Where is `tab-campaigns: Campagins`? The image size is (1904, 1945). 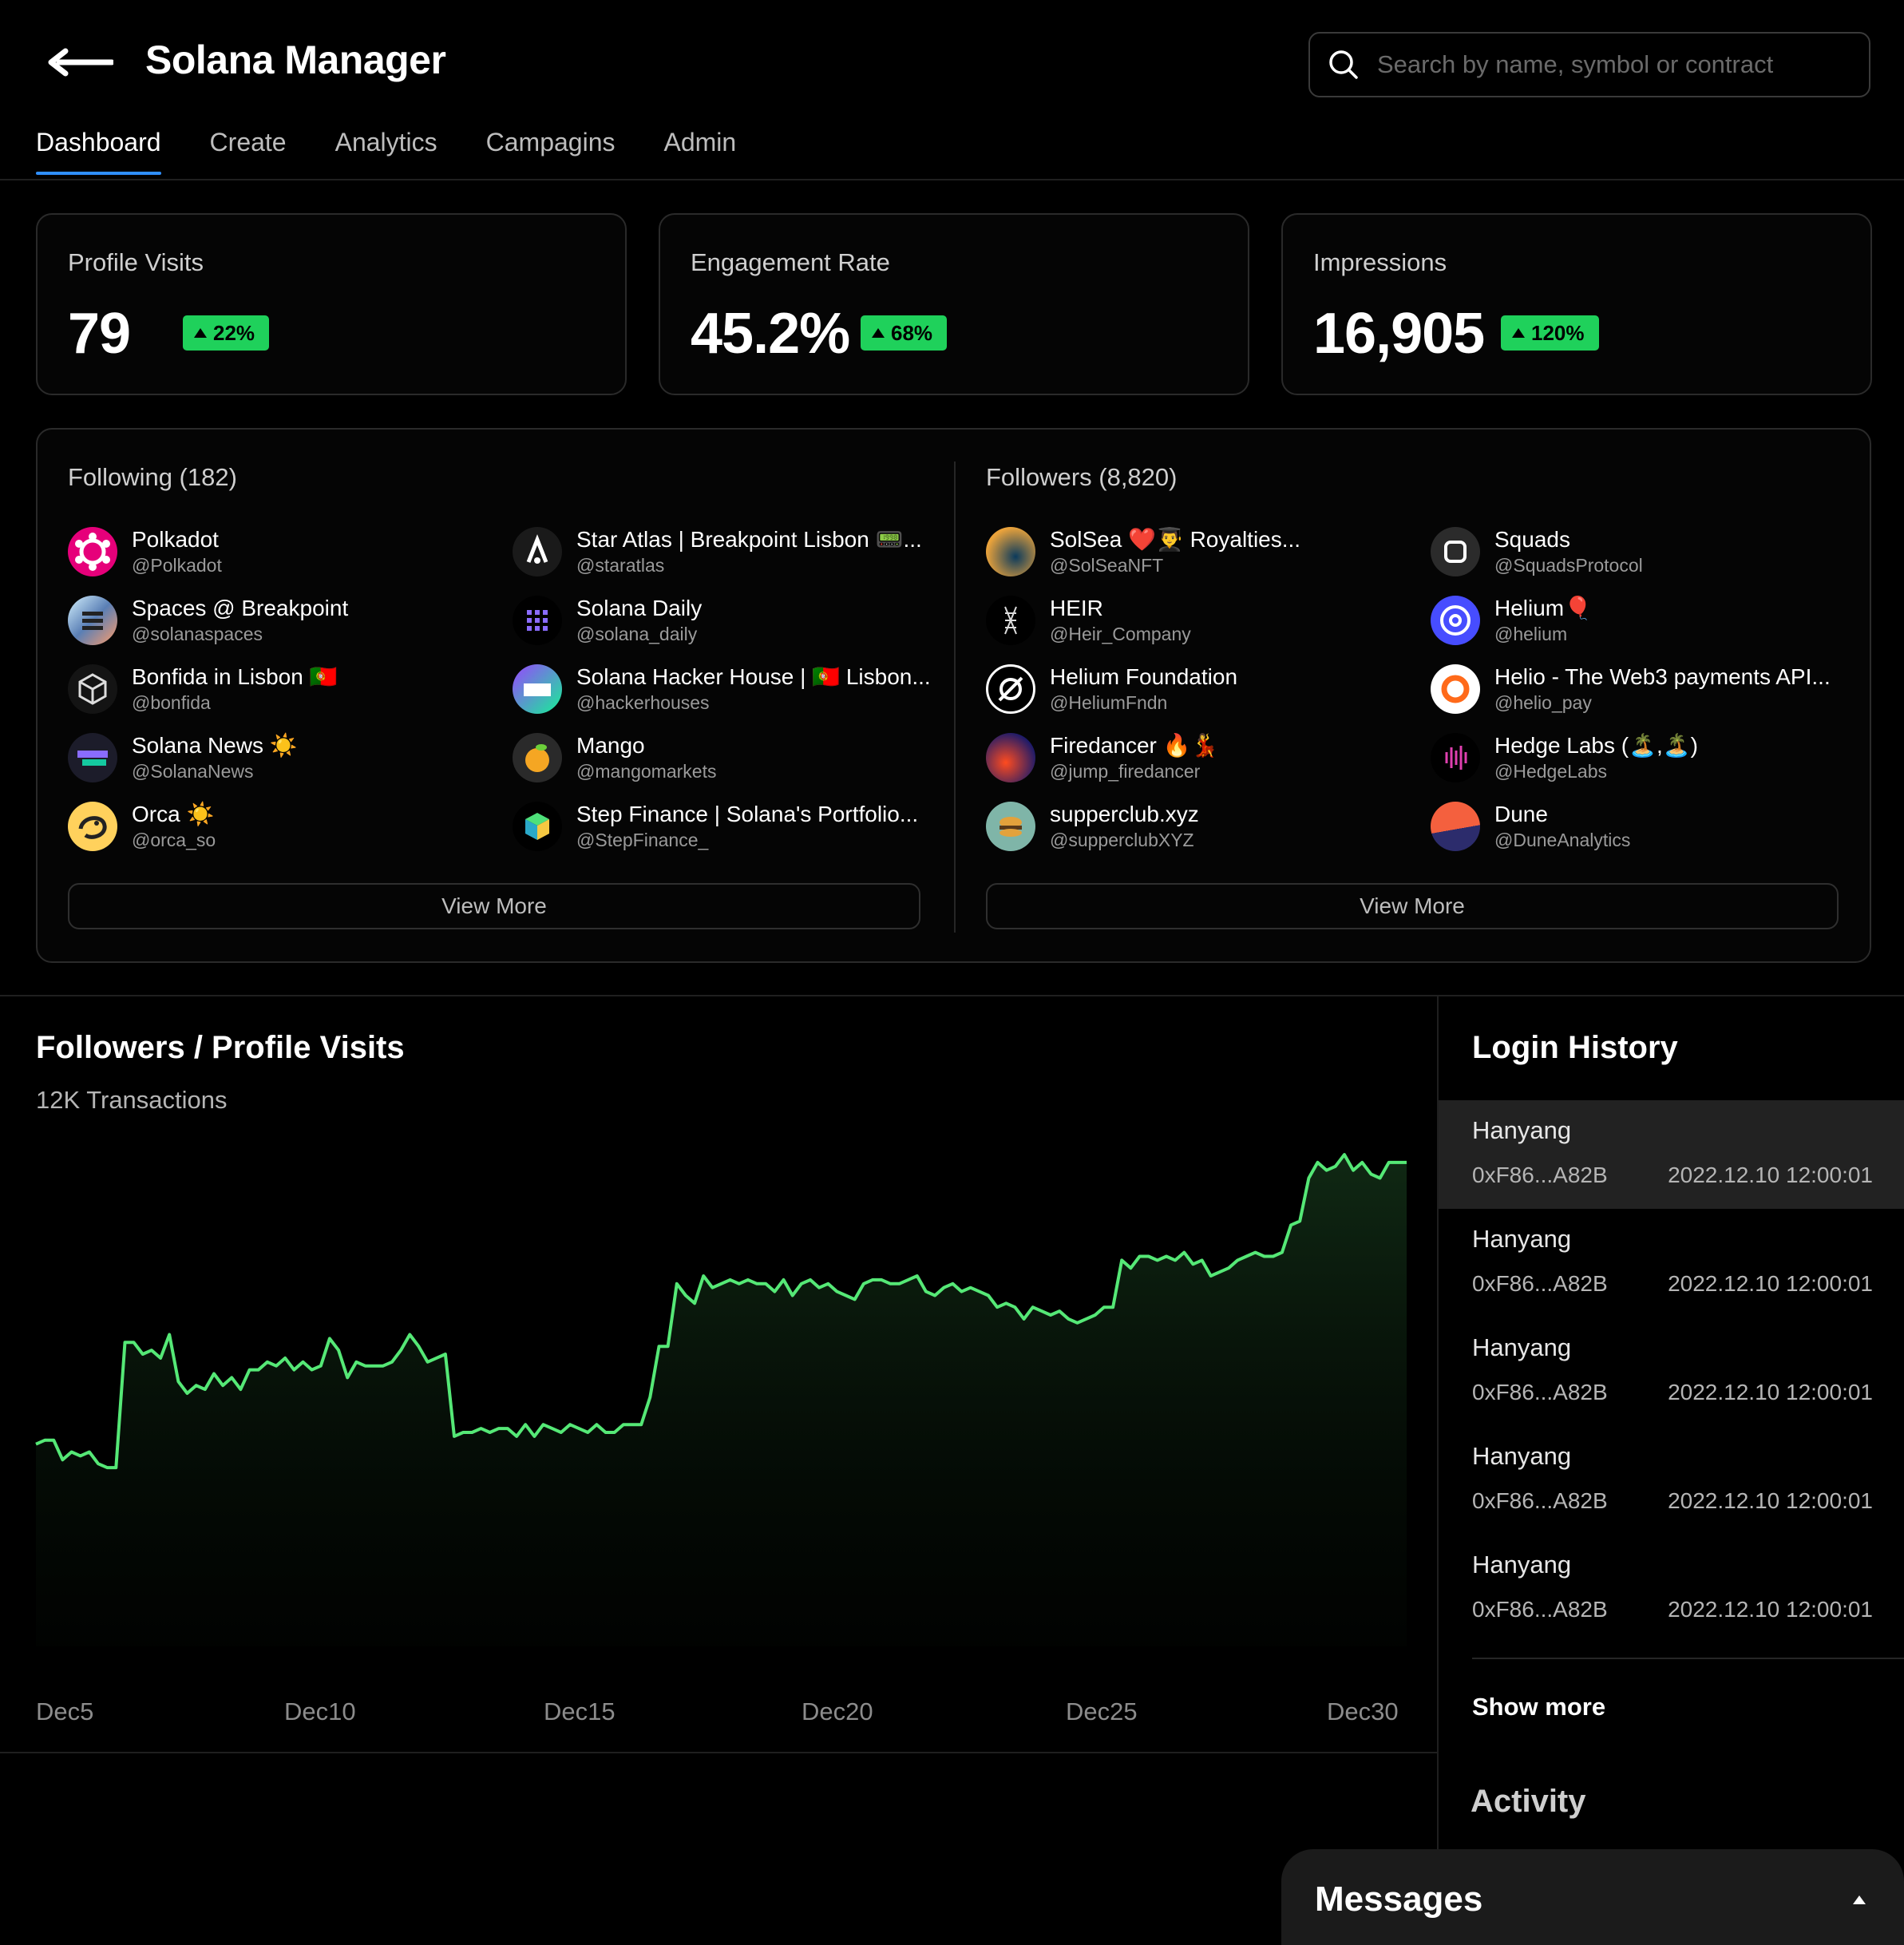 tab-campaigns: Campagins is located at coordinates (551, 151).